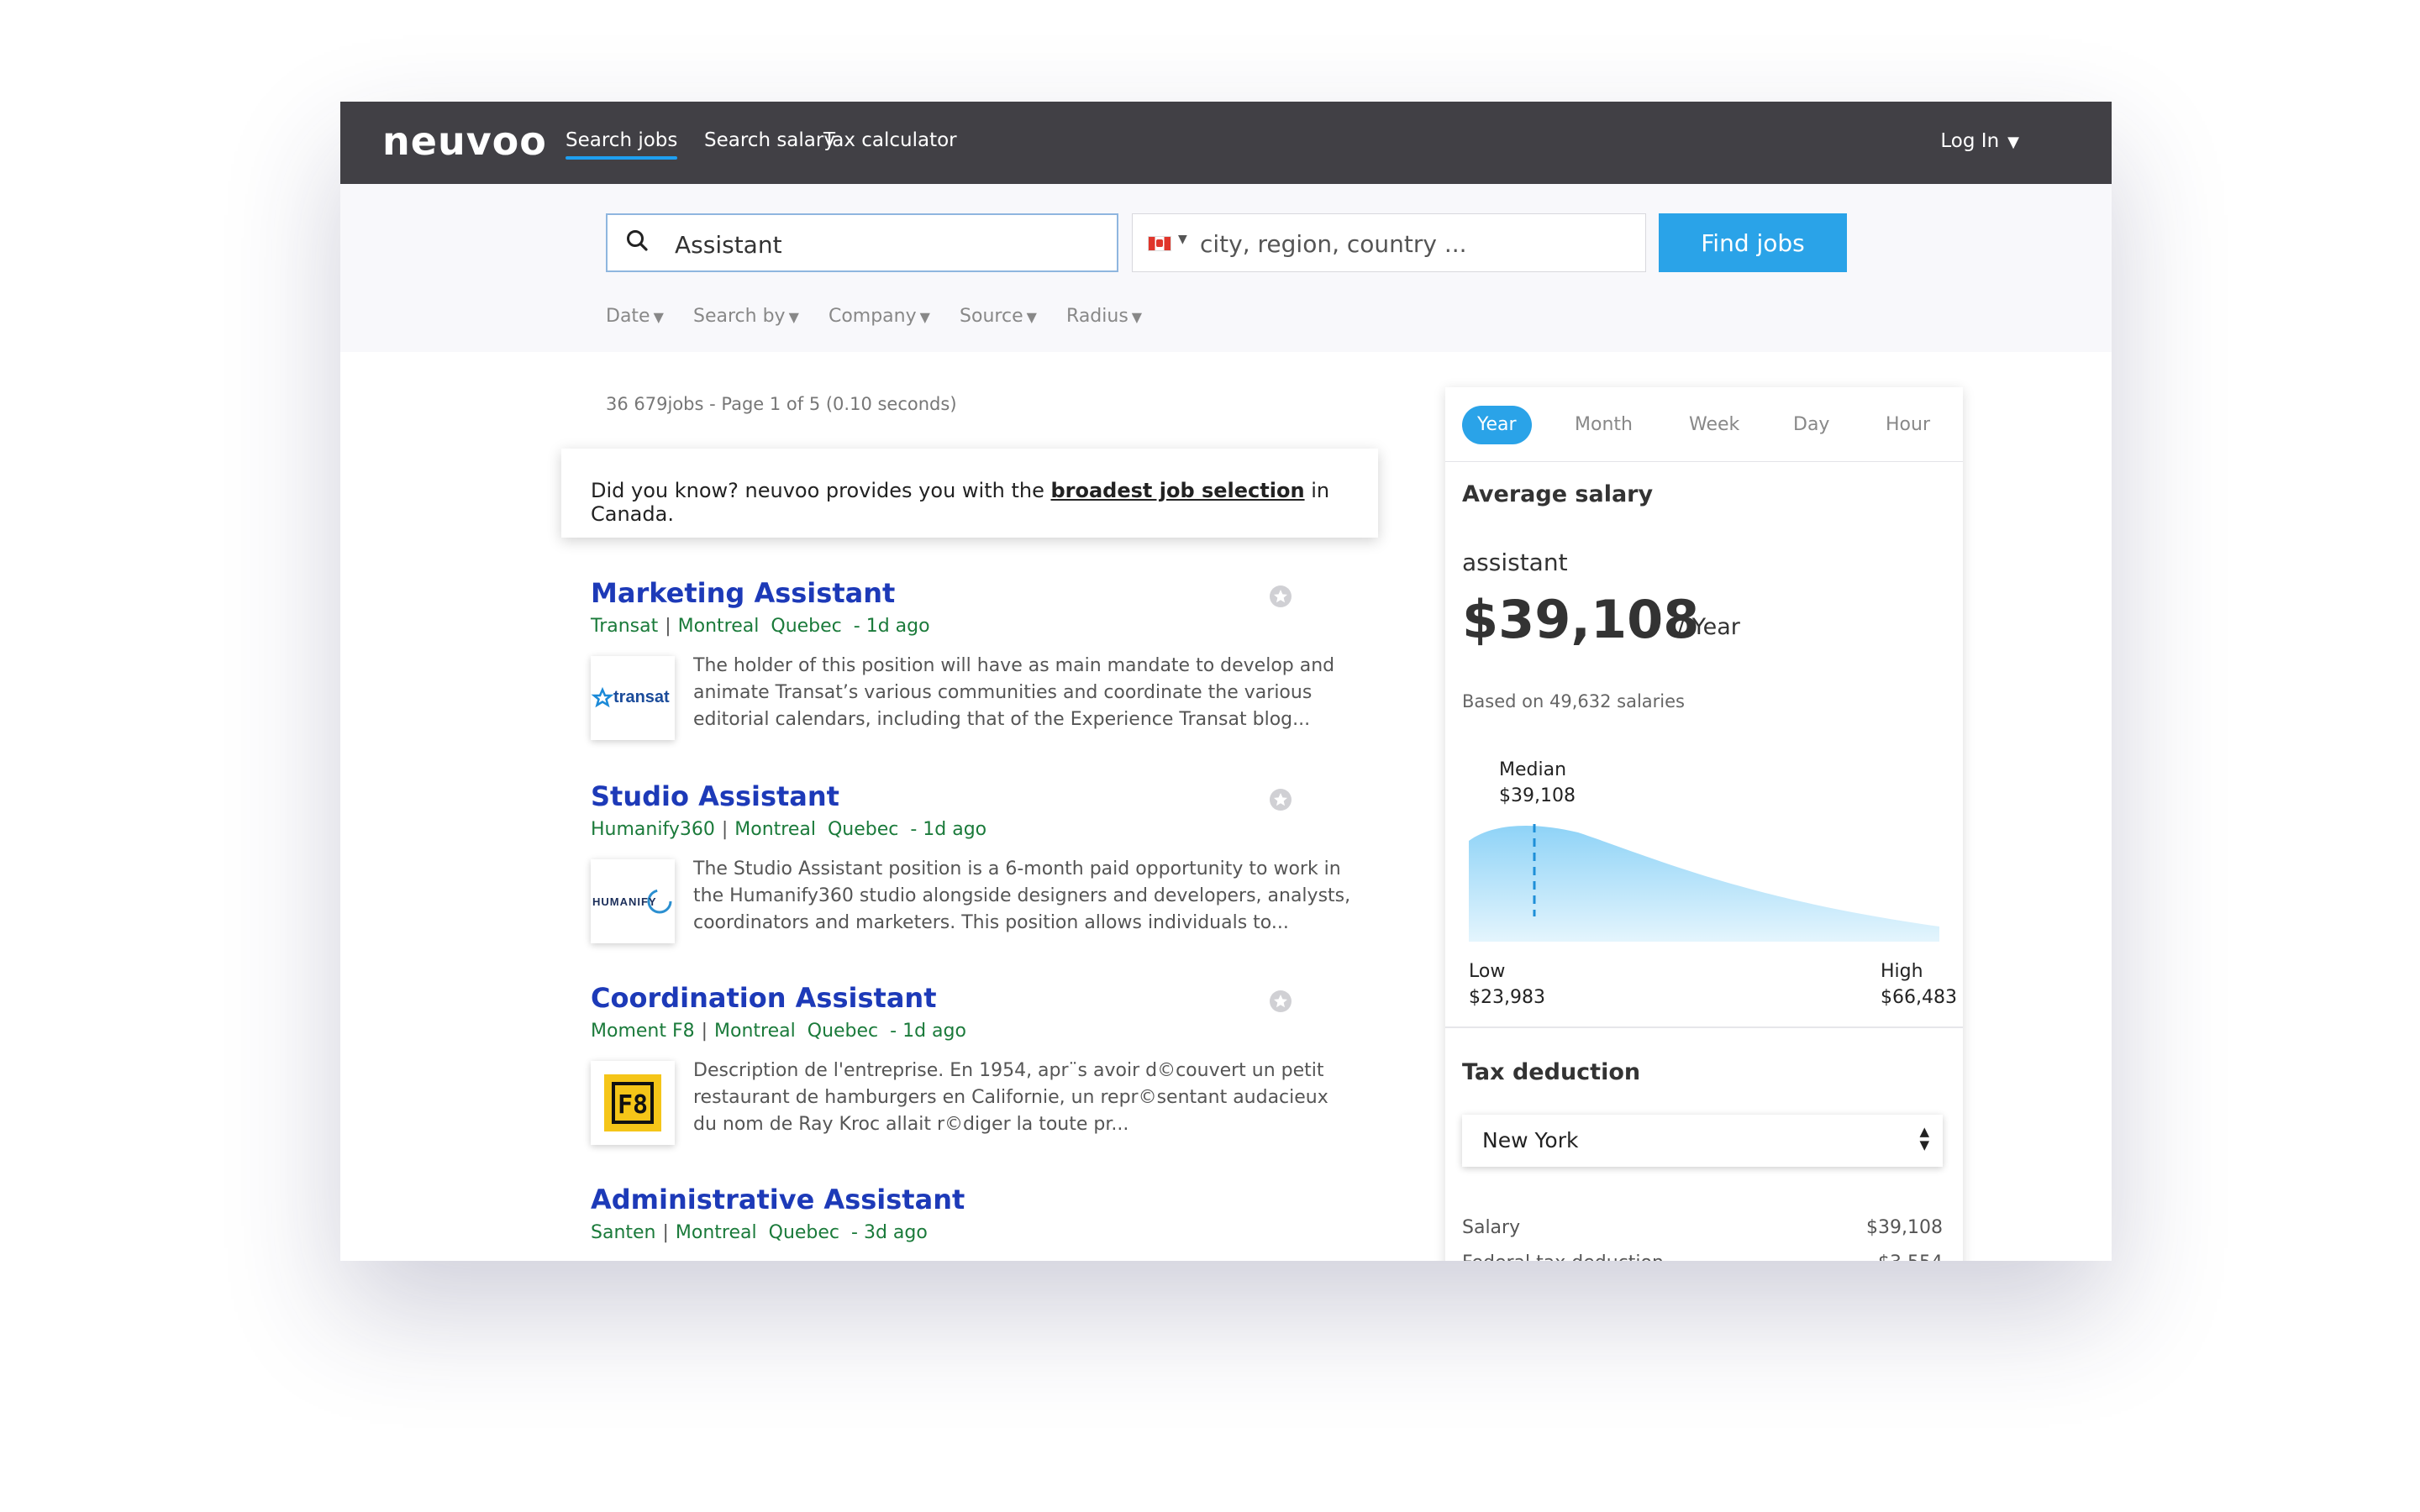 This screenshot has width=2420, height=1512. I want to click on tab-month: Month, so click(1604, 425).